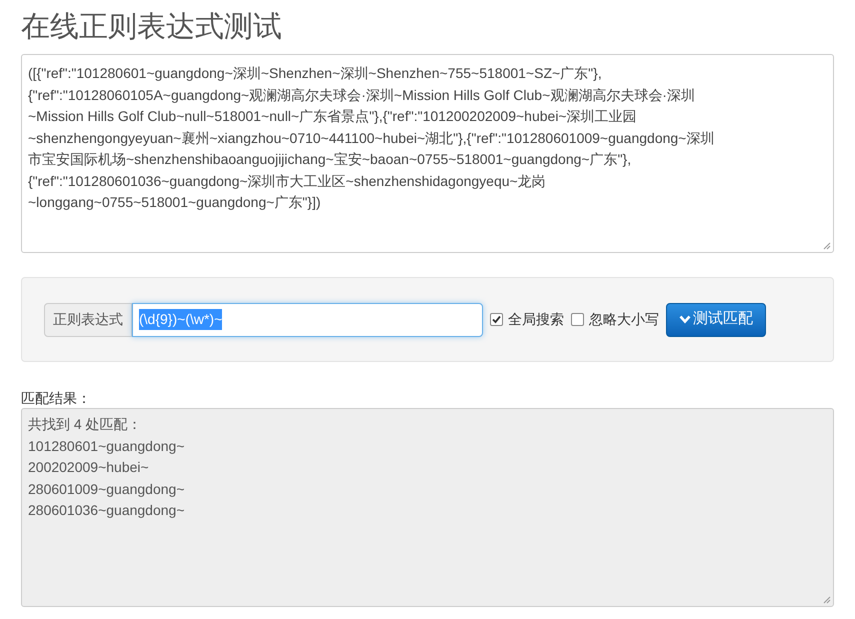 The width and height of the screenshot is (855, 619). What do you see at coordinates (88, 319) in the screenshot?
I see `regex-addon-label: 正则表达式` at bounding box center [88, 319].